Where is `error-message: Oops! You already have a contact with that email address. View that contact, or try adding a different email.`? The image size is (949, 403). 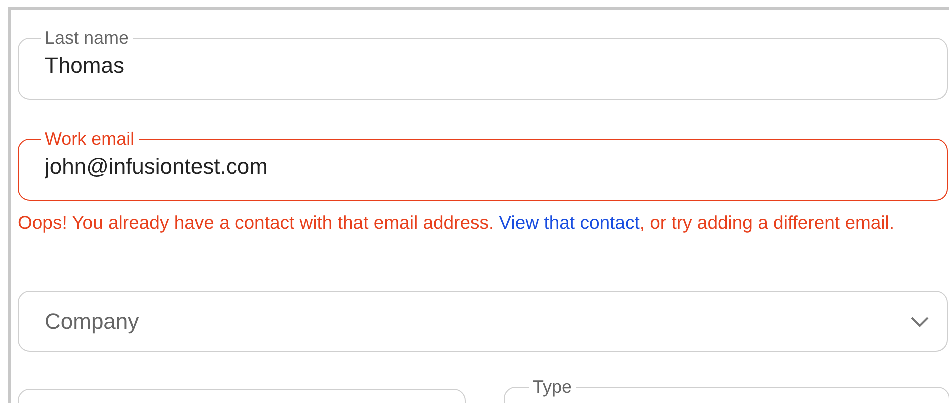 error-message: Oops! You already have a contact with that email address. View that contact, or try adding a different email. is located at coordinates (457, 223).